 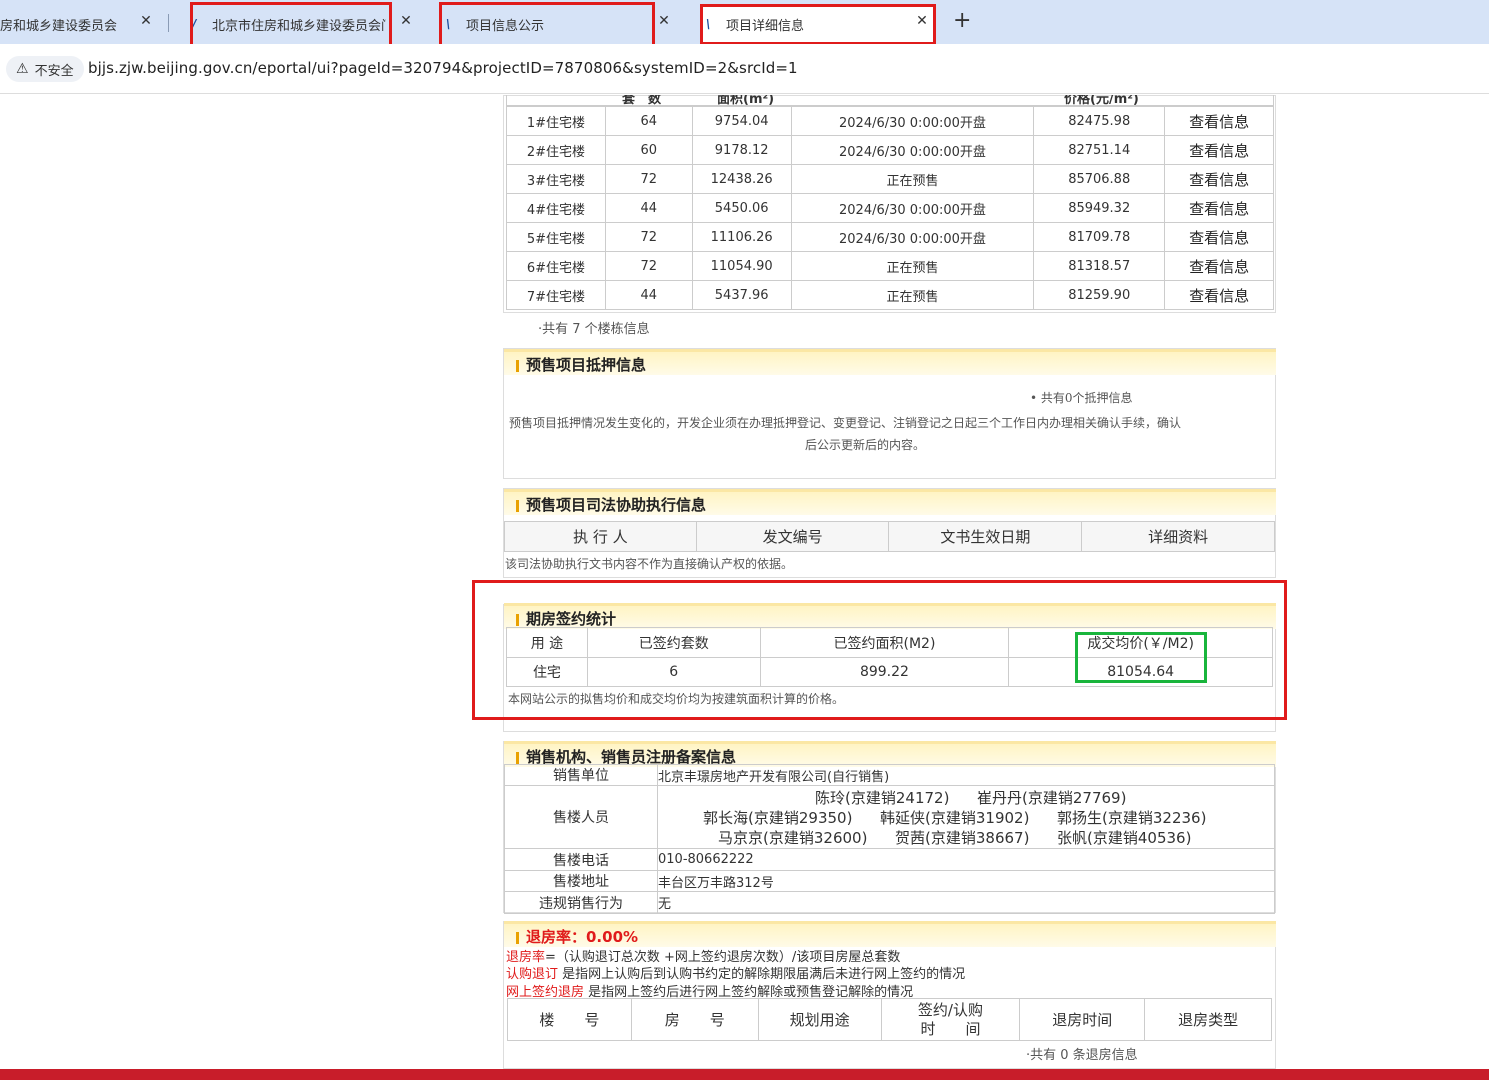 What do you see at coordinates (819, 1019) in the screenshot?
I see `col-planned-use: 规划用途` at bounding box center [819, 1019].